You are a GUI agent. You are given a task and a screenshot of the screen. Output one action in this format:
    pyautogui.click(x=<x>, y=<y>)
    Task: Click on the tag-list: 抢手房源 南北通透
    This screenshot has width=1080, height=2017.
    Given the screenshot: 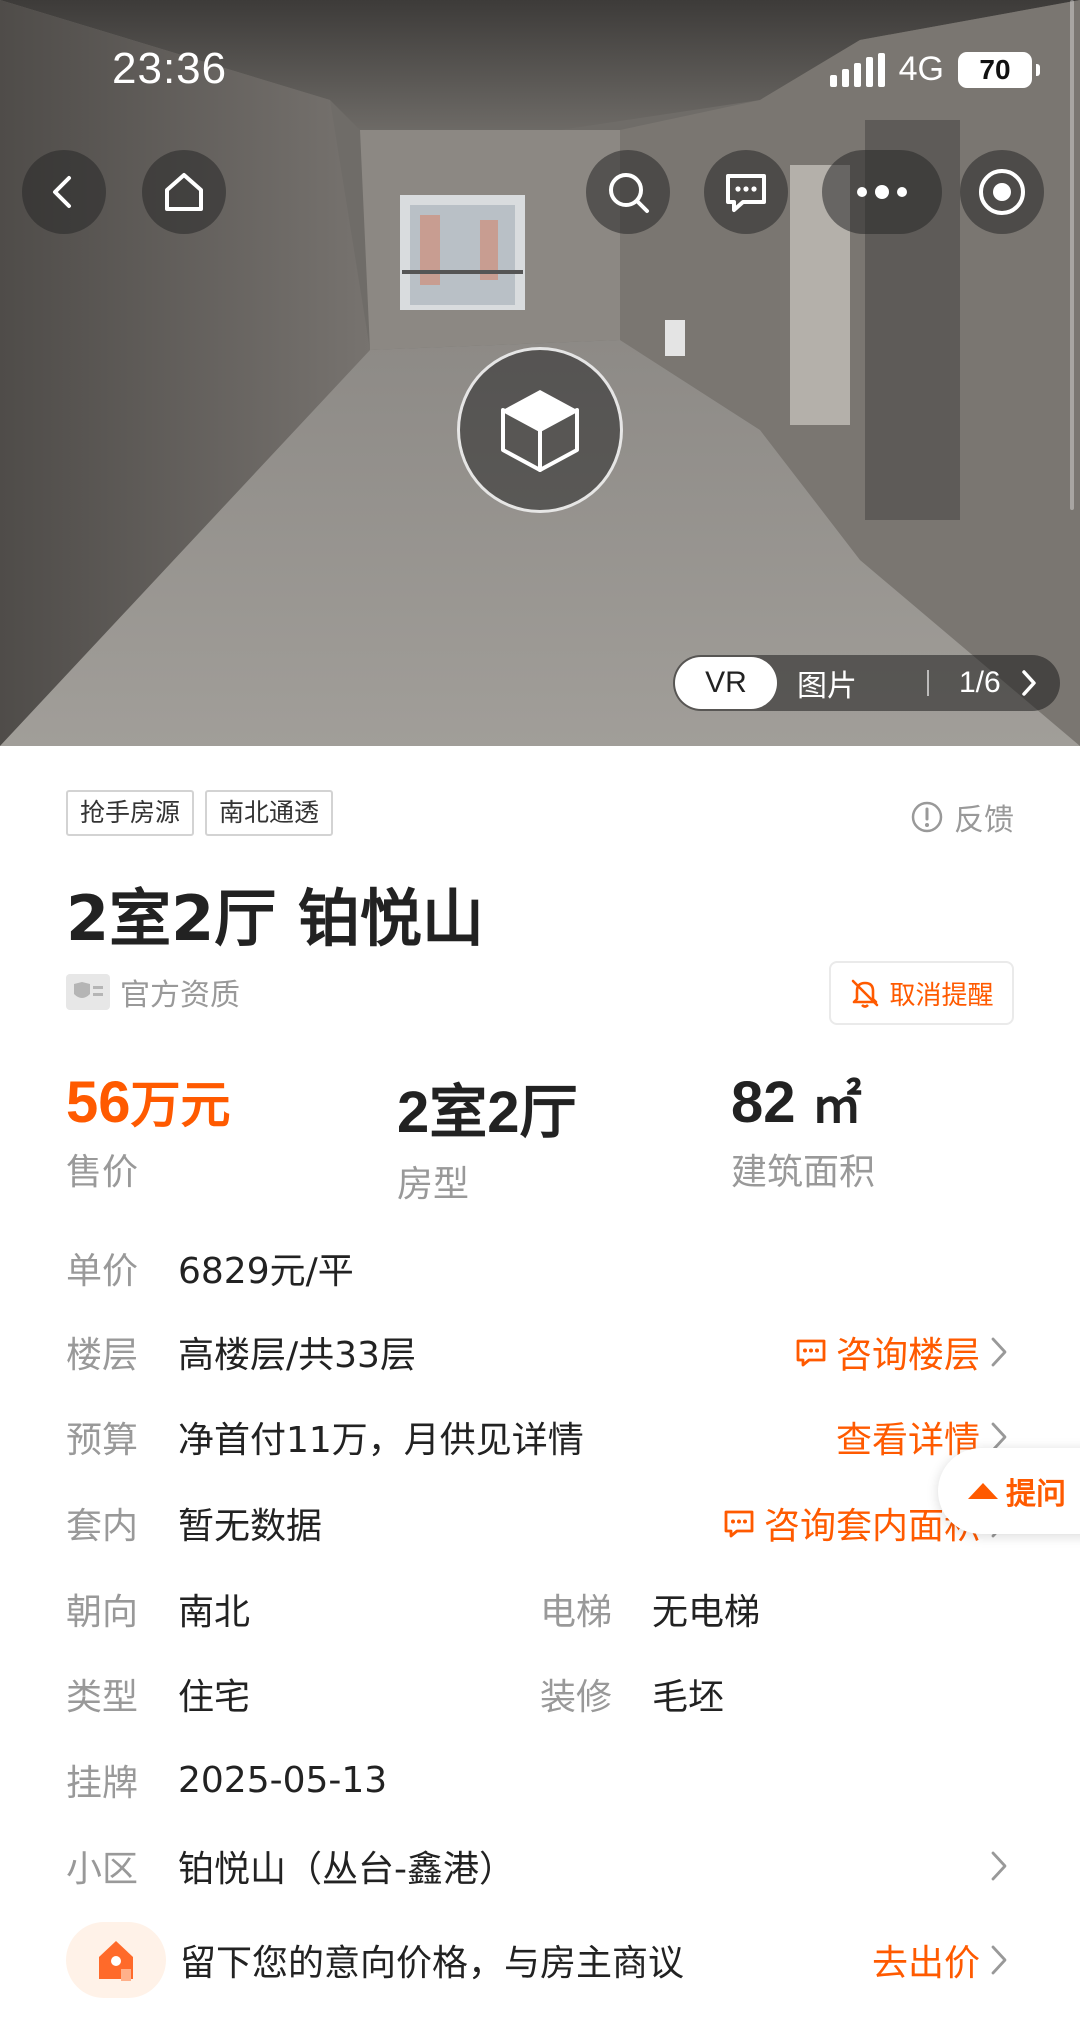 What is the action you would take?
    pyautogui.click(x=200, y=813)
    